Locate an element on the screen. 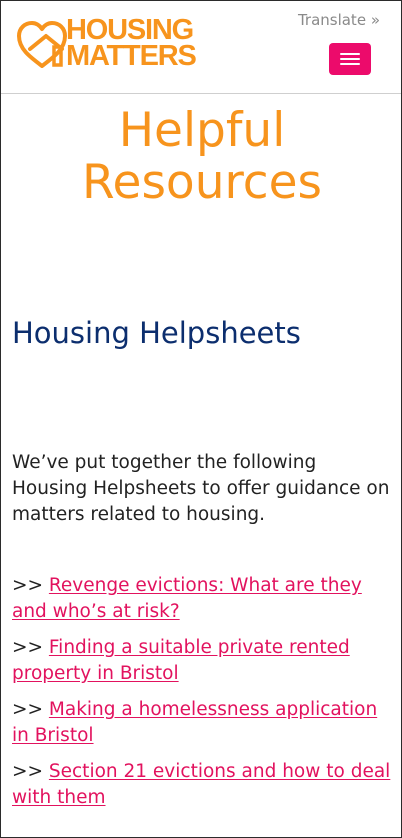 The height and width of the screenshot is (838, 402). menu-toggle-button is located at coordinates (350, 59).